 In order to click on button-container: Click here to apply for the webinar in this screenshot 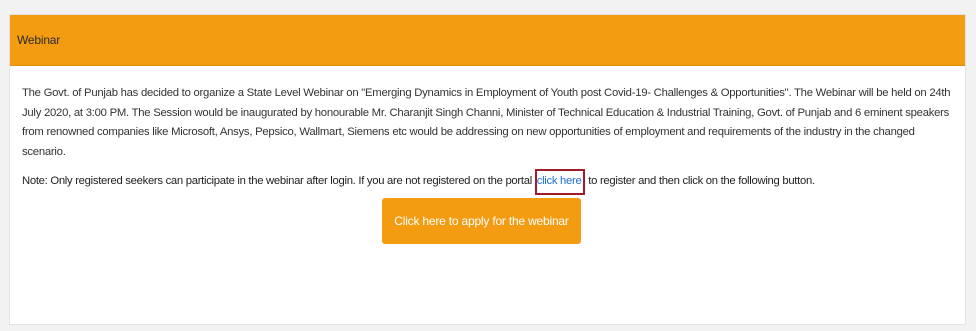, I will do `click(487, 221)`.